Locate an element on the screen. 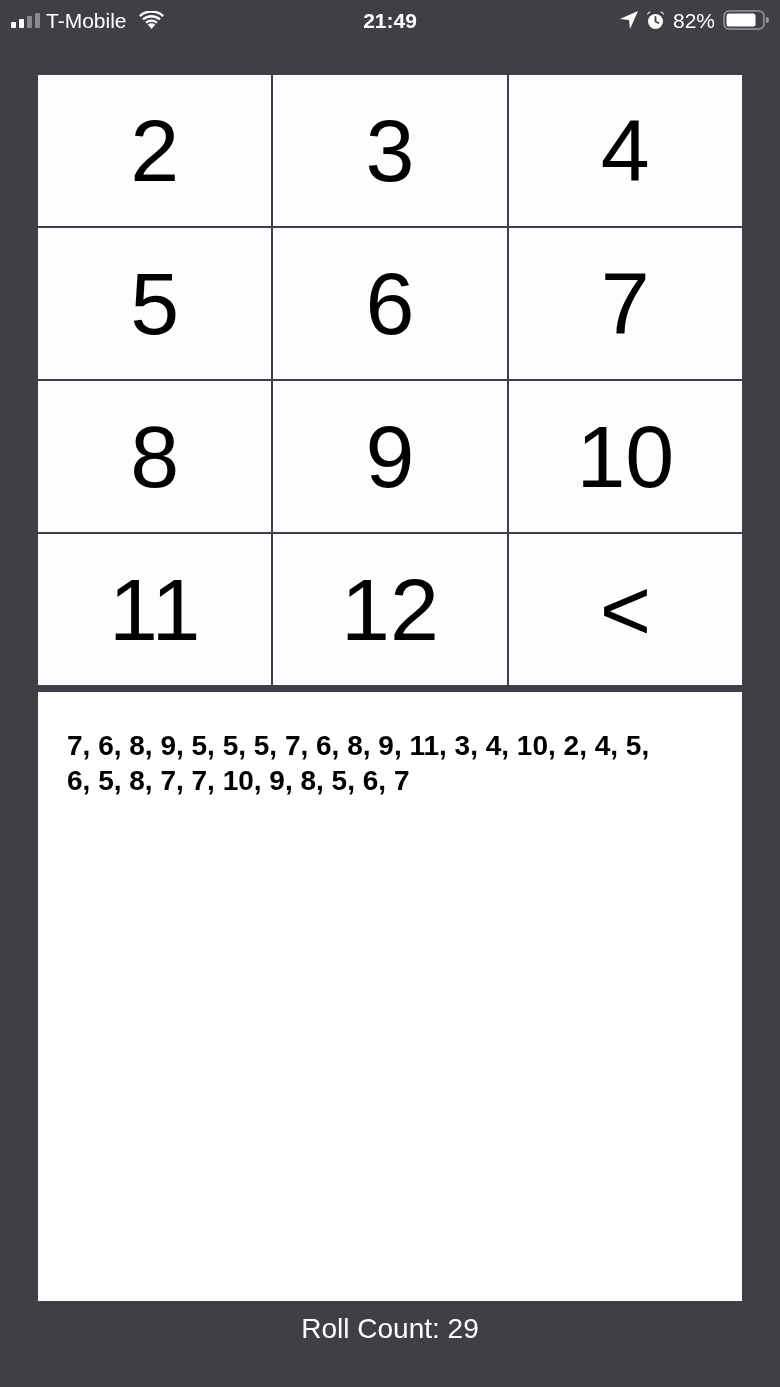 The width and height of the screenshot is (780, 1387). number-key: 12 is located at coordinates (390, 609).